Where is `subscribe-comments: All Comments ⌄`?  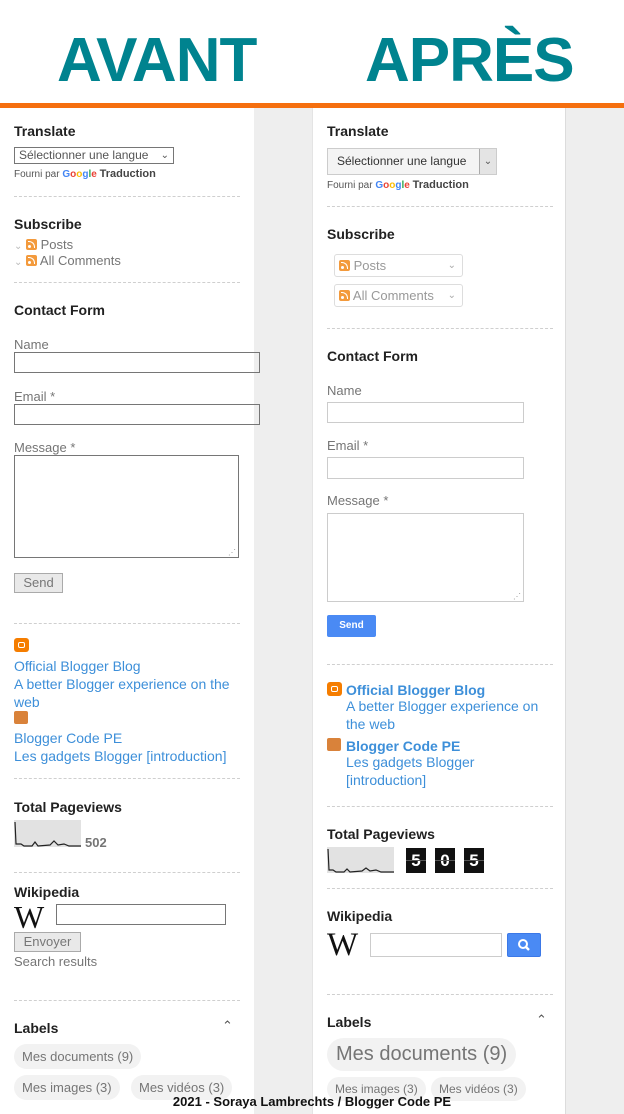
subscribe-comments: All Comments ⌄ is located at coordinates (398, 295).